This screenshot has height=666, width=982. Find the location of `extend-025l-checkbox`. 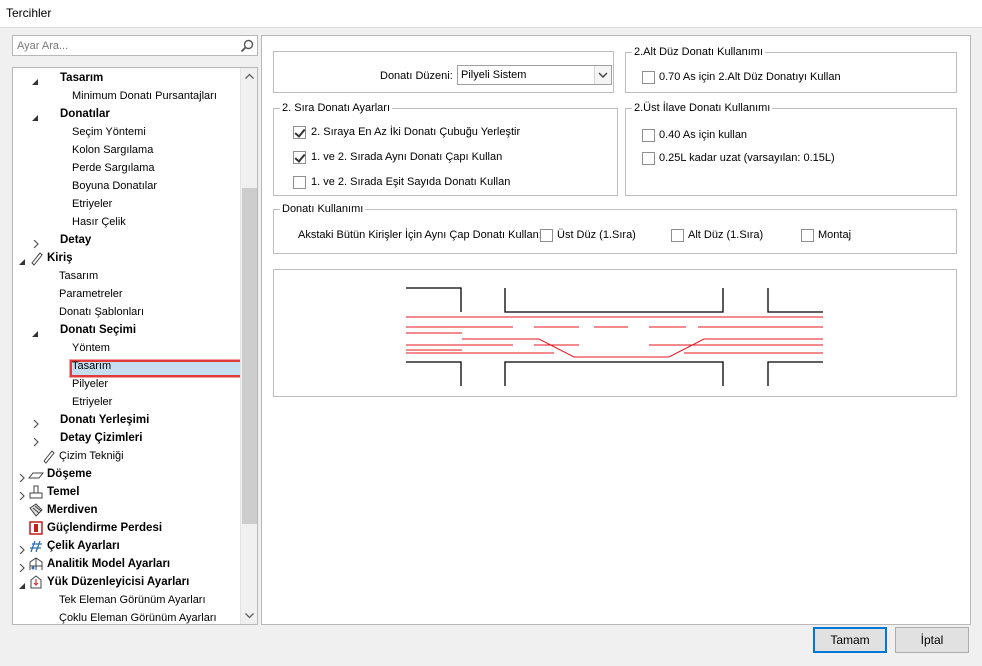

extend-025l-checkbox is located at coordinates (648, 158).